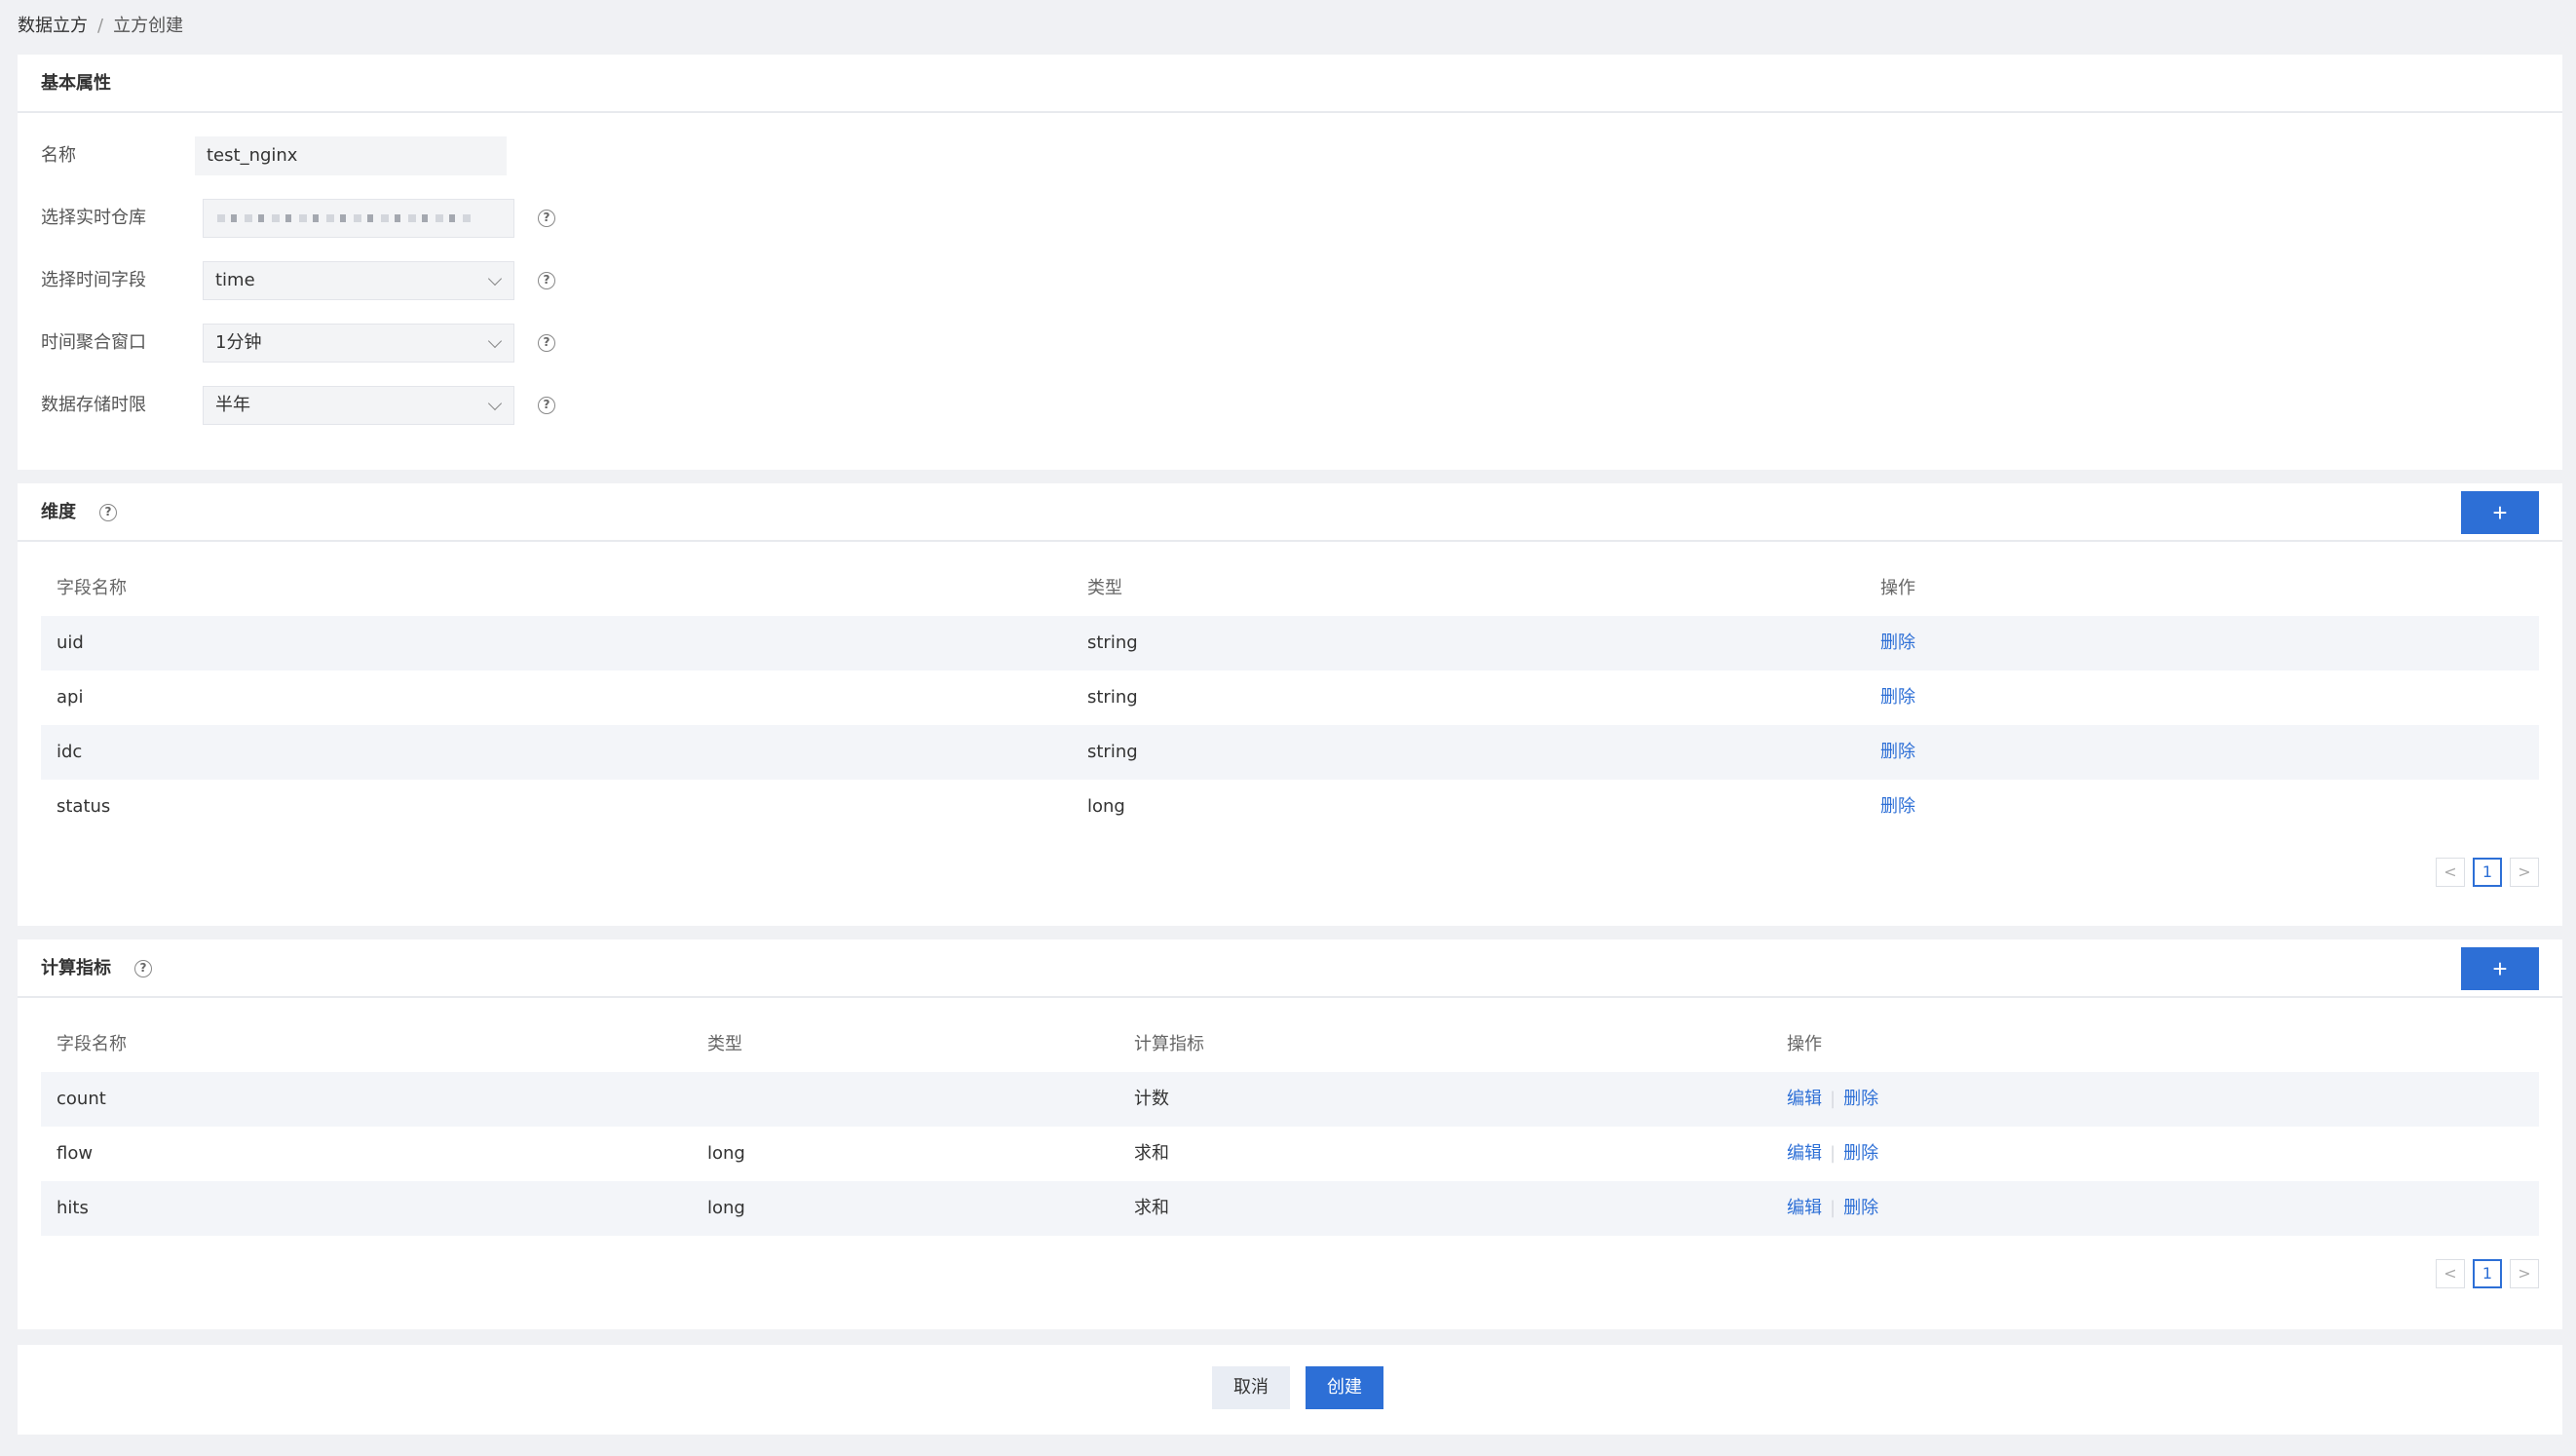  Describe the element at coordinates (351, 155) in the screenshot. I see `name-input` at that location.